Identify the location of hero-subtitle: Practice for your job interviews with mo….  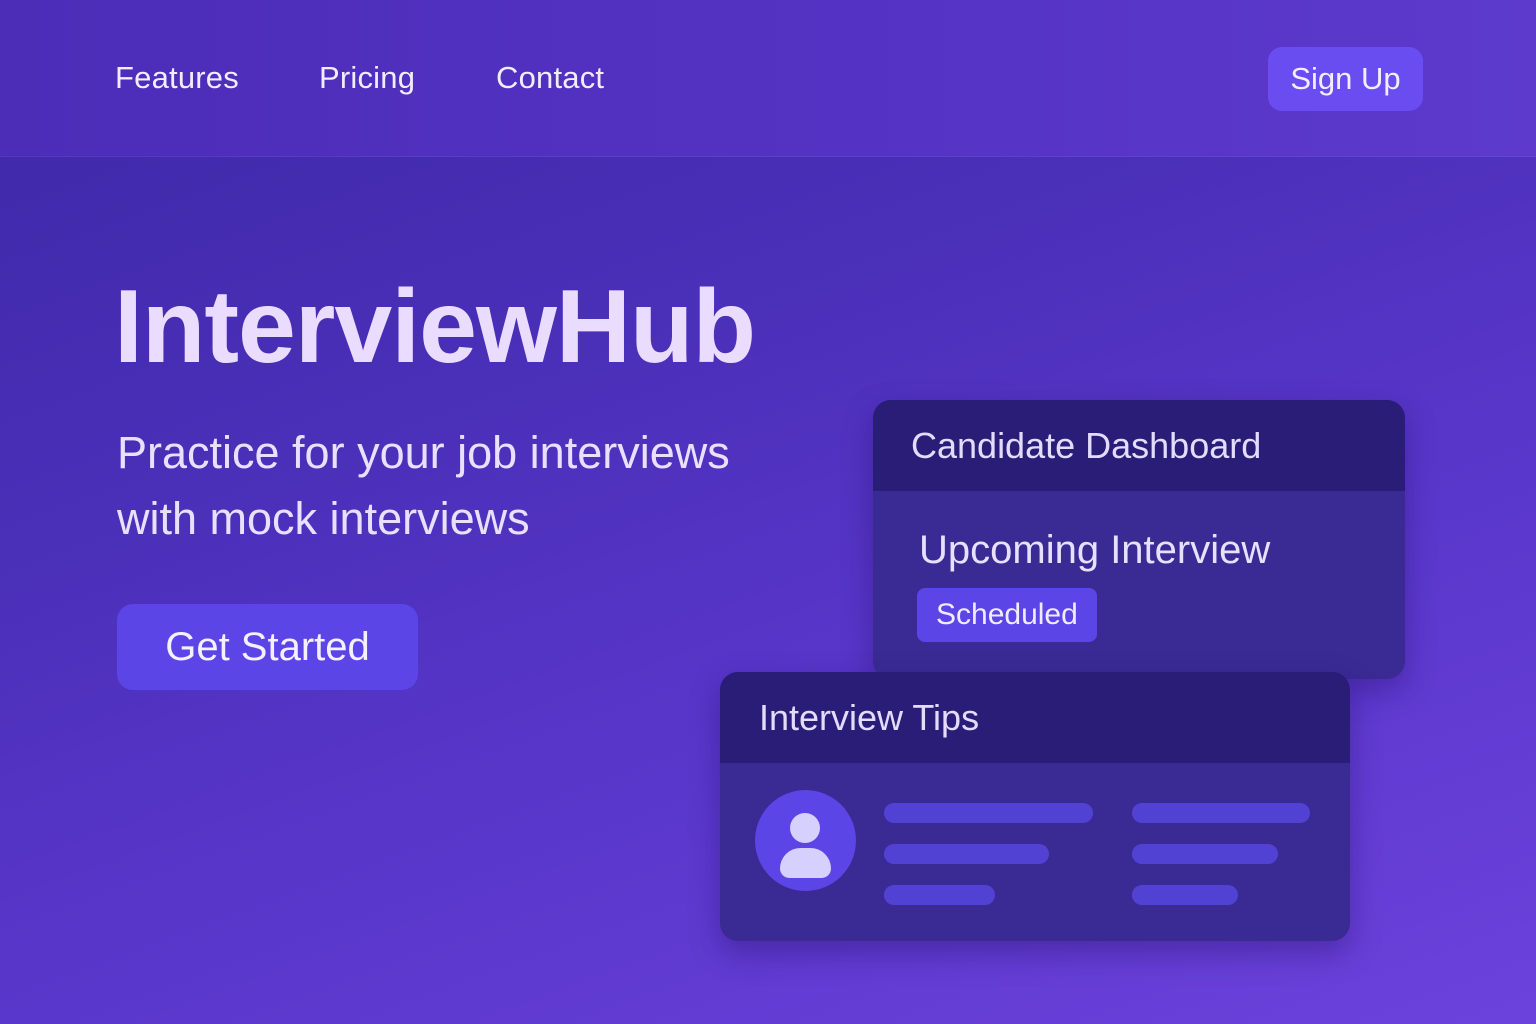
(423, 485).